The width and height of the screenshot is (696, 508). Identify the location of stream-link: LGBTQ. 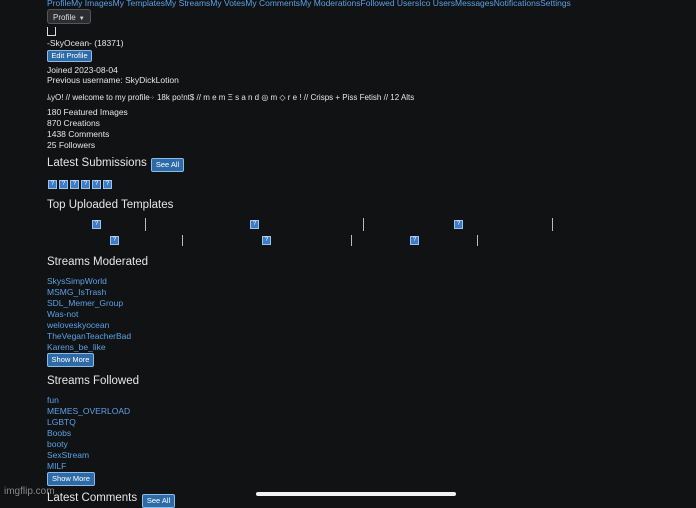
(61, 422).